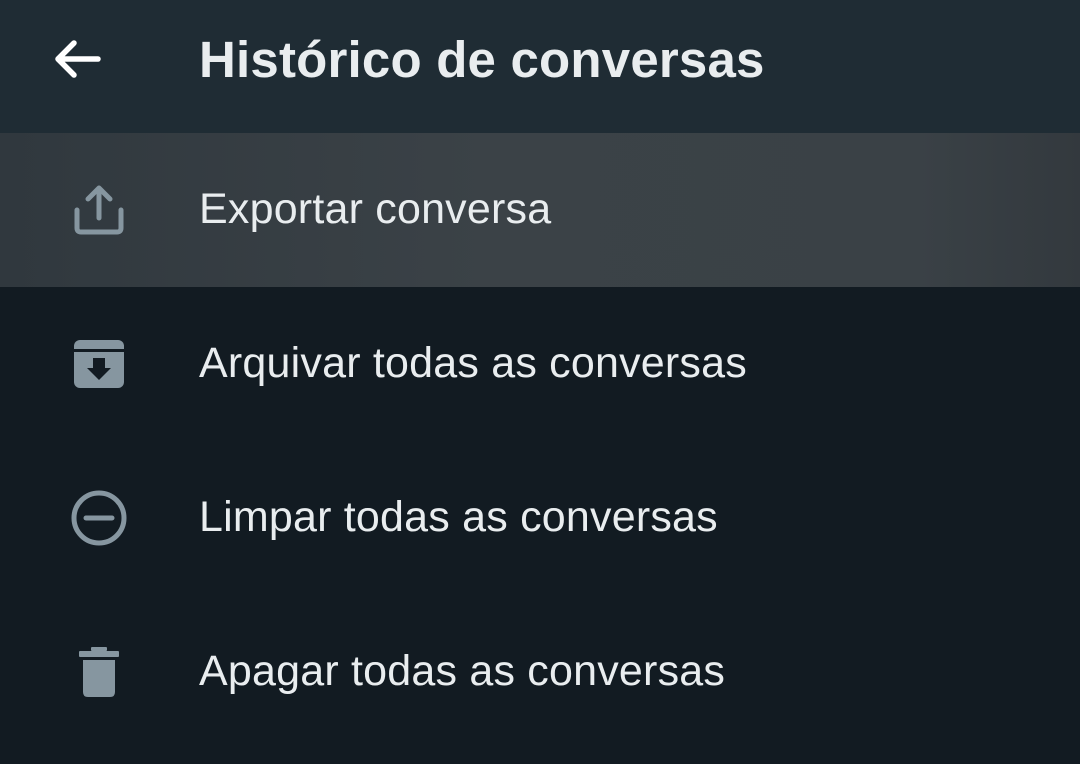 This screenshot has height=764, width=1080. I want to click on clear-icon, so click(99, 518).